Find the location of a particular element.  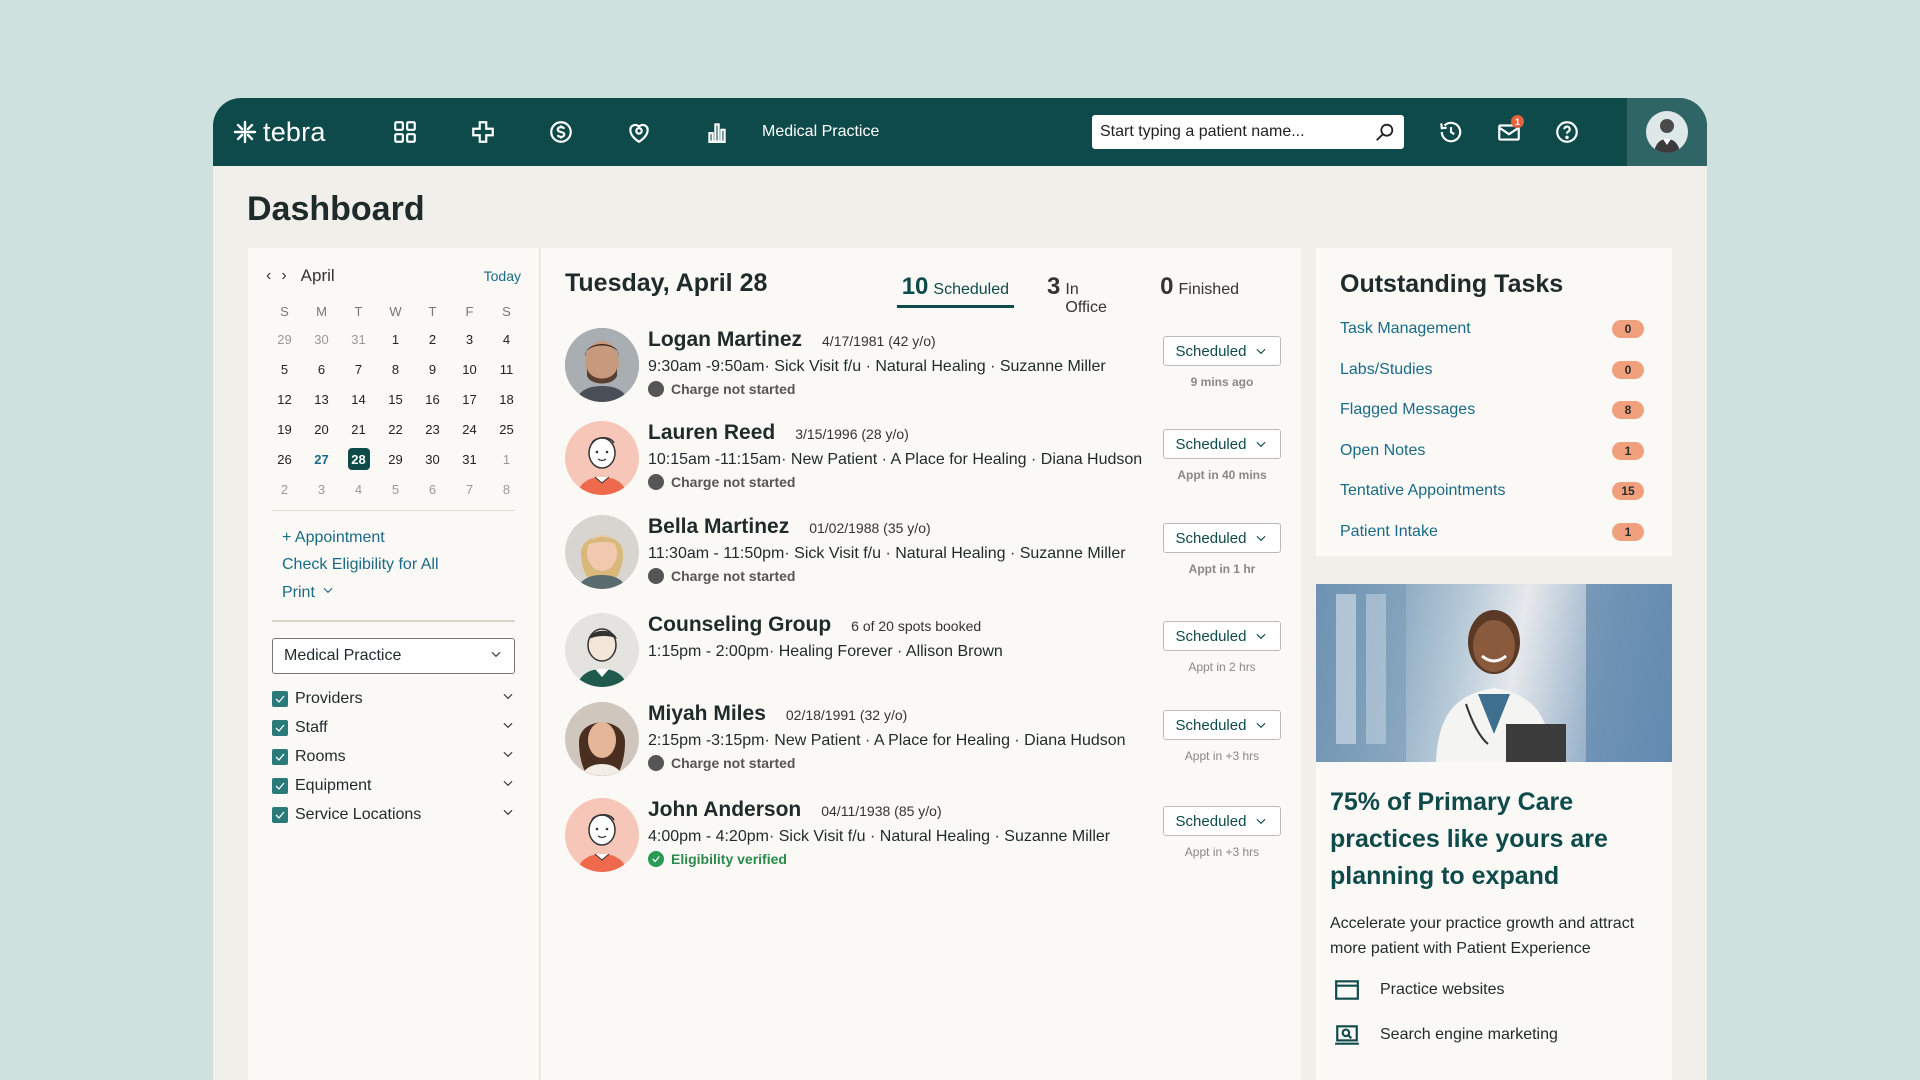

calendar-day: 13 is located at coordinates (321, 399).